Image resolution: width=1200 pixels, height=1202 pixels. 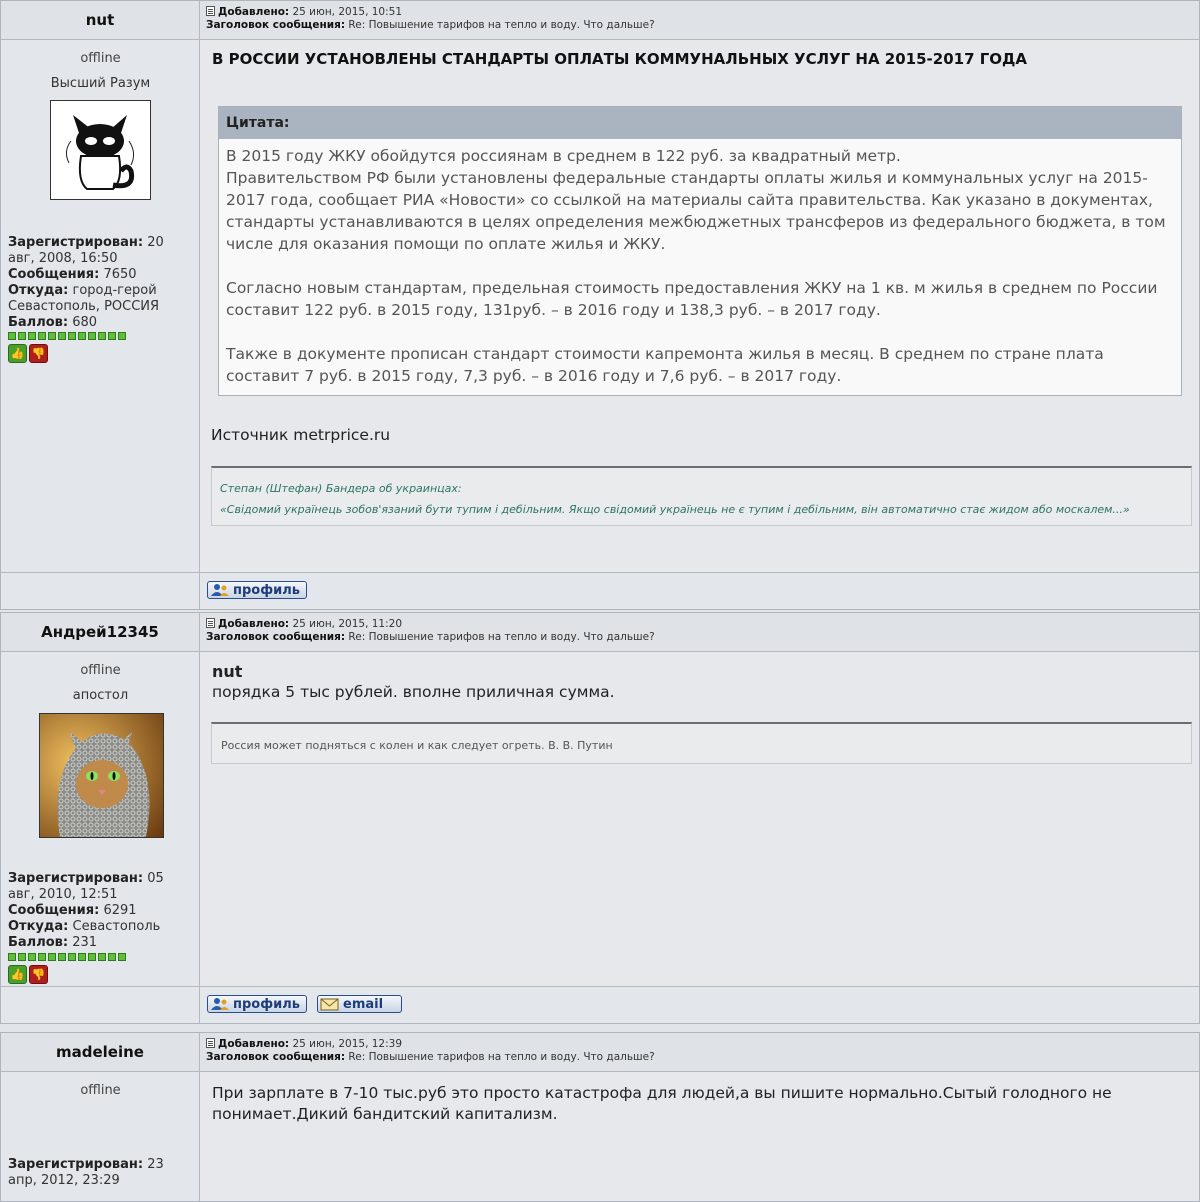 I want to click on user-posts-count: 6291, so click(x=120, y=910).